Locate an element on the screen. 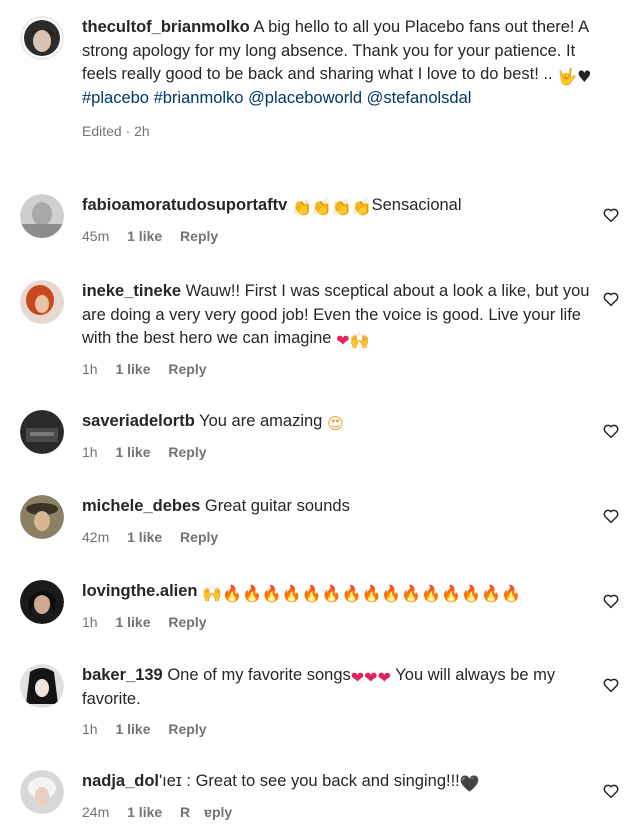 The height and width of the screenshot is (833, 634). comment-username: lovingthe.alien is located at coordinates (140, 591).